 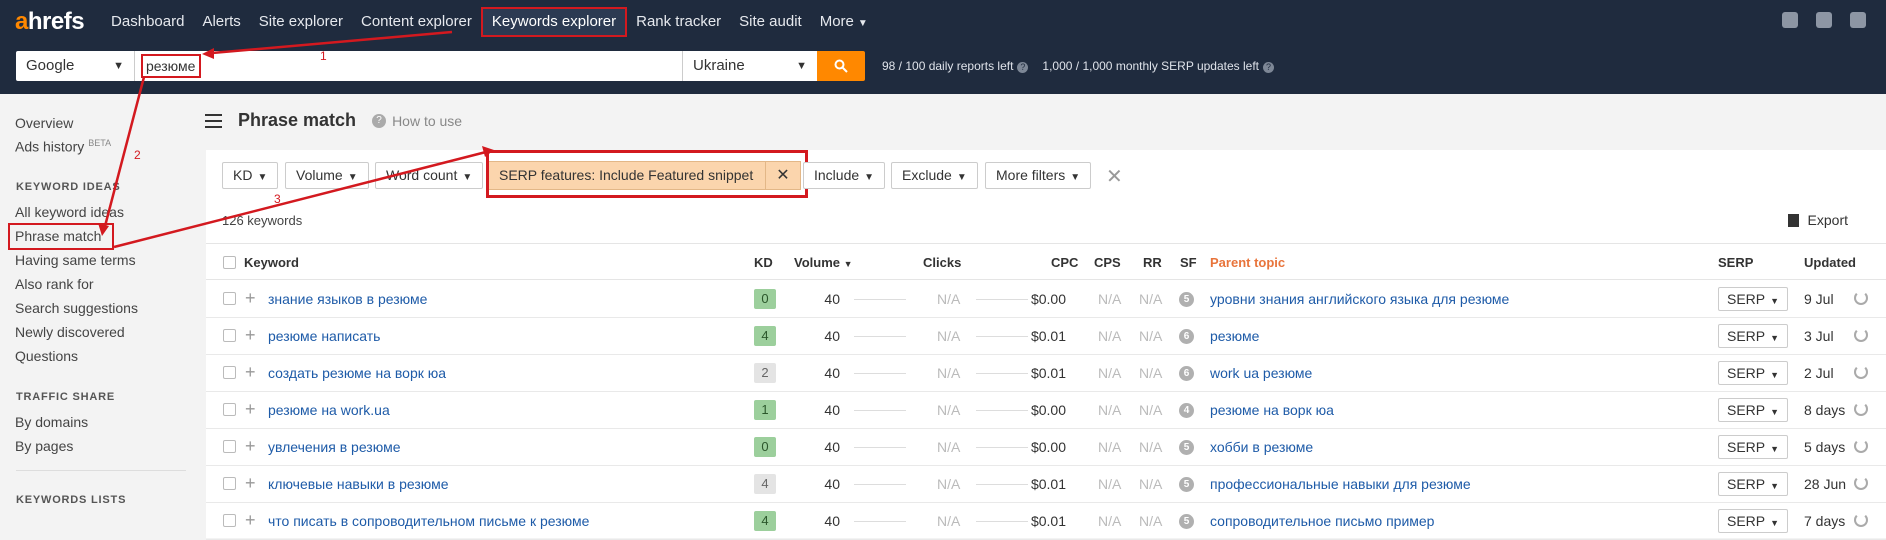 What do you see at coordinates (1064, 262) in the screenshot?
I see `column-cpc: CPC` at bounding box center [1064, 262].